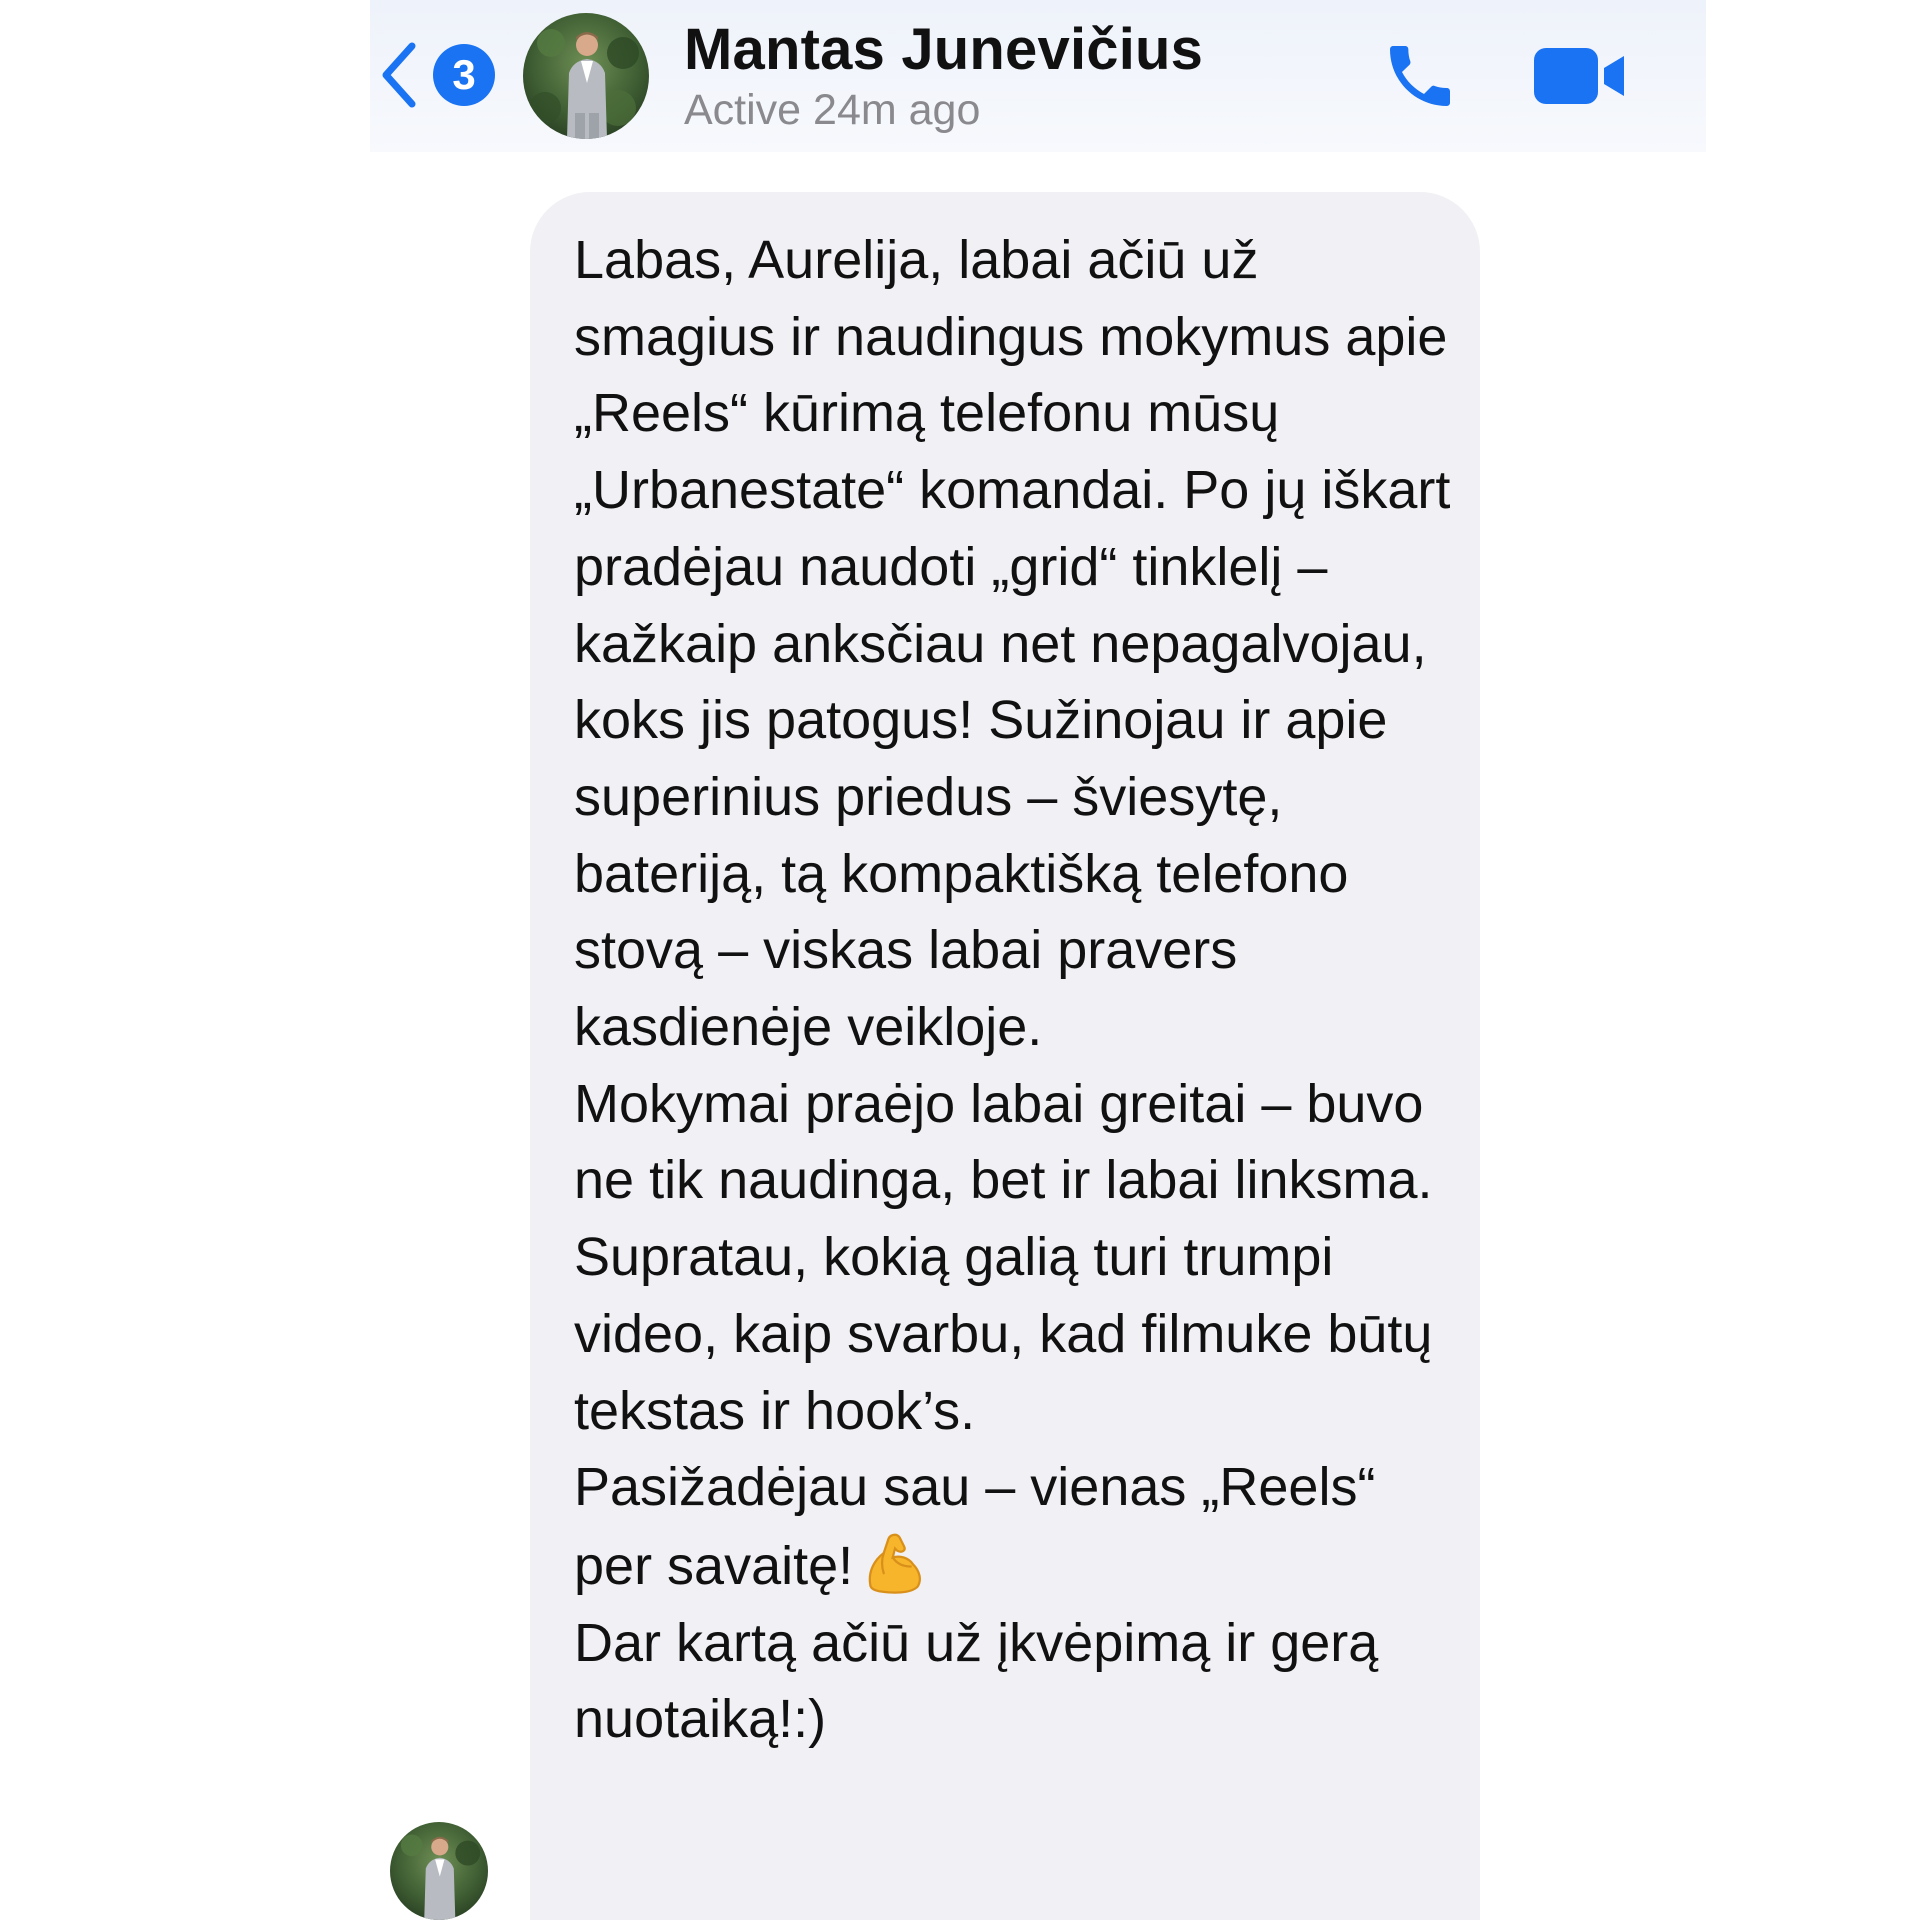 Image resolution: width=1920 pixels, height=1920 pixels. I want to click on sender-avatar, so click(439, 1871).